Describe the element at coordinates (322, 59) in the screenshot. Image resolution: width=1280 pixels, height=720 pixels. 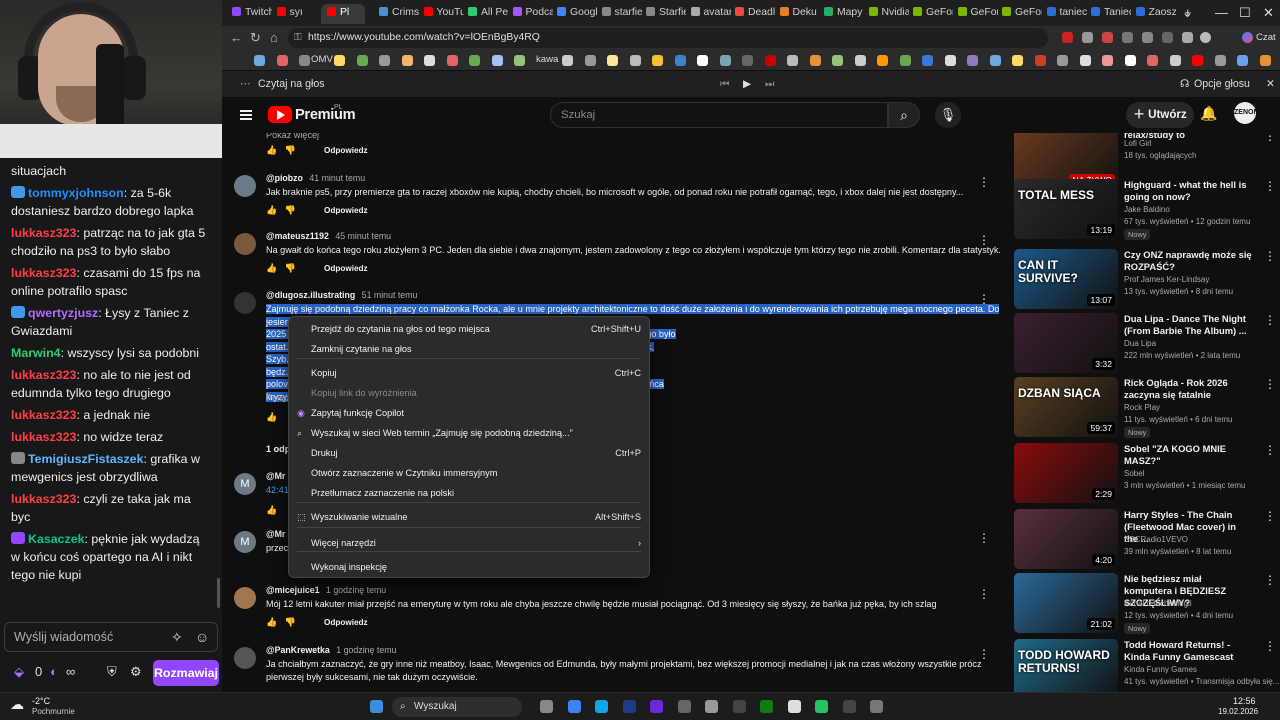
I see `bookmark-omv: OMV` at that location.